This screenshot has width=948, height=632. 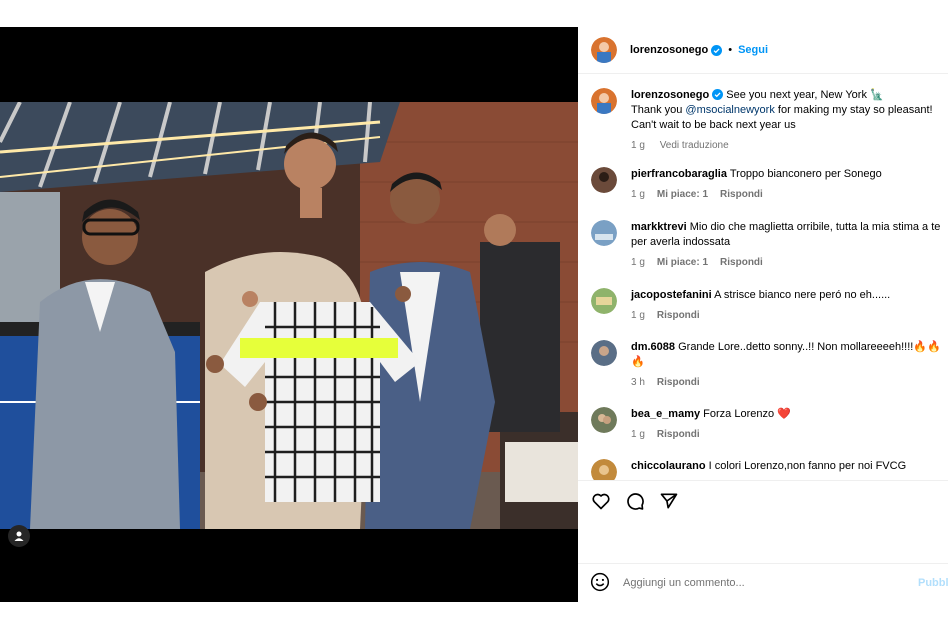 I want to click on comment-text: I colori Lorenzo,non fanno per noi FVCG, so click(x=807, y=466).